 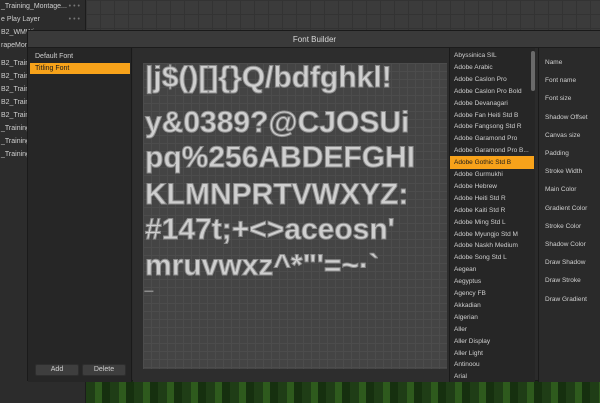 What do you see at coordinates (566, 299) in the screenshot?
I see `property-label: Draw Gradient` at bounding box center [566, 299].